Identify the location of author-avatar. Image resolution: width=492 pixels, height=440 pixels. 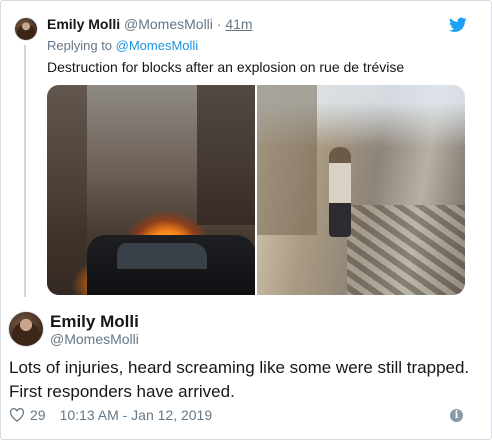
(26, 29).